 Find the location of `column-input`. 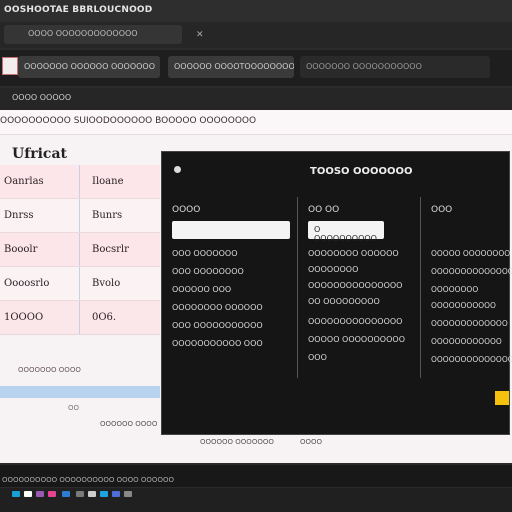

column-input is located at coordinates (231, 230).